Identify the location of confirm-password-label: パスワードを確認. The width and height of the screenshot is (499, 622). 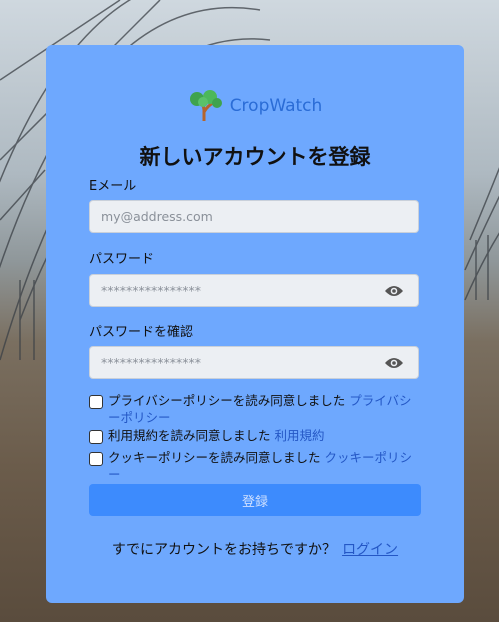
(141, 332).